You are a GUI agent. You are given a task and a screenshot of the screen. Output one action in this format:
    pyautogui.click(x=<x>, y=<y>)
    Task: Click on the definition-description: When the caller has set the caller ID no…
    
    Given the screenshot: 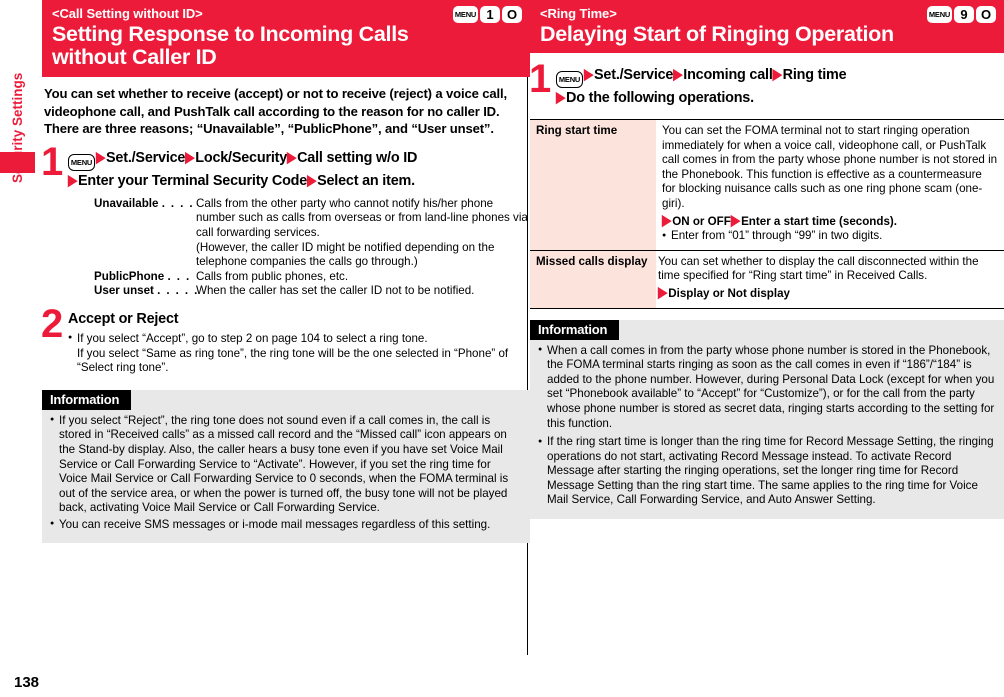 What is the action you would take?
    pyautogui.click(x=335, y=291)
    